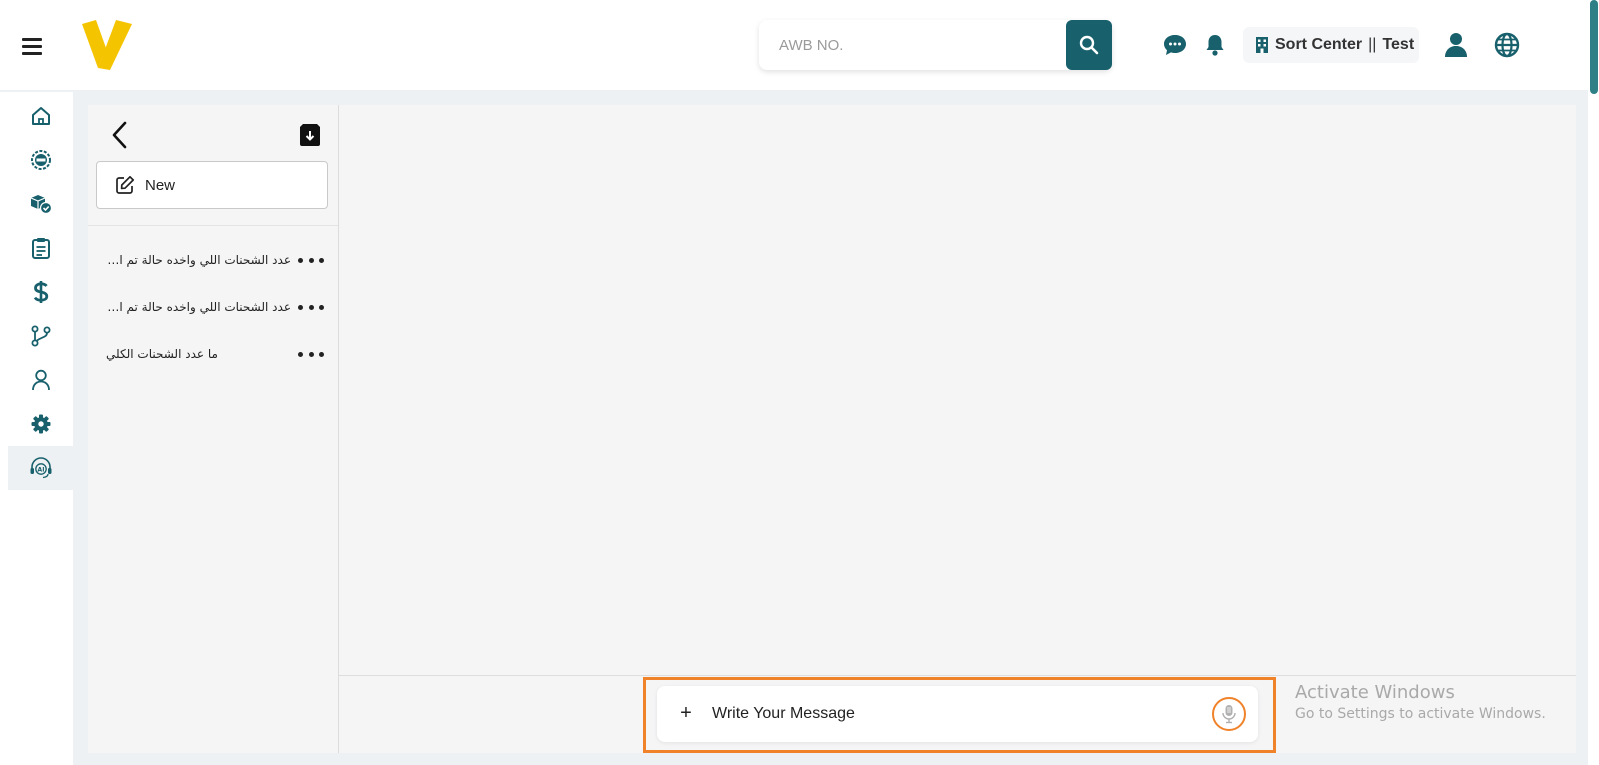  Describe the element at coordinates (1507, 45) in the screenshot. I see `globe-icon` at that location.